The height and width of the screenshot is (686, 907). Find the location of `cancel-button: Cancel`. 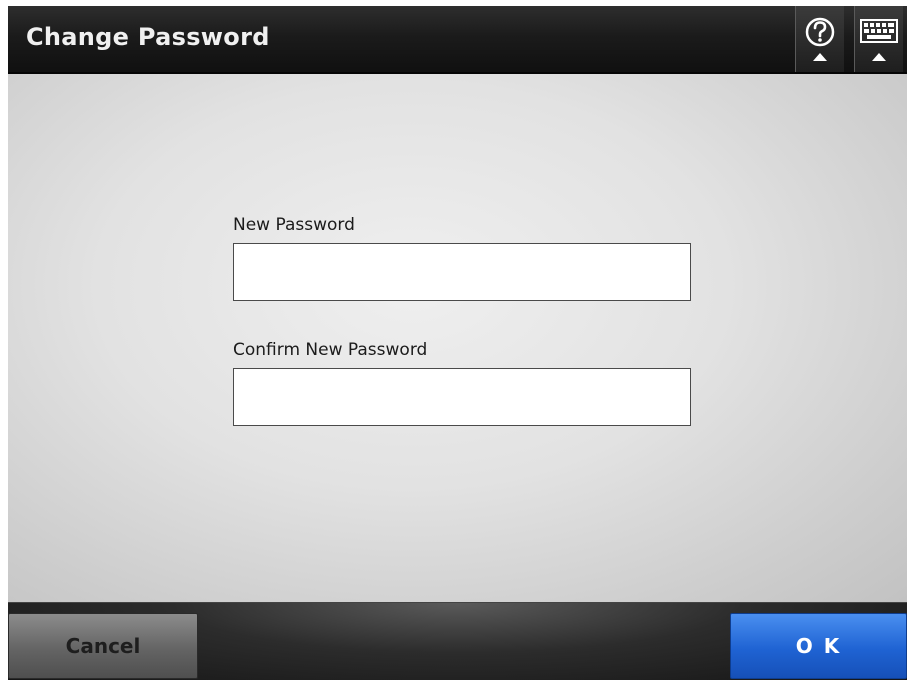

cancel-button: Cancel is located at coordinates (103, 646).